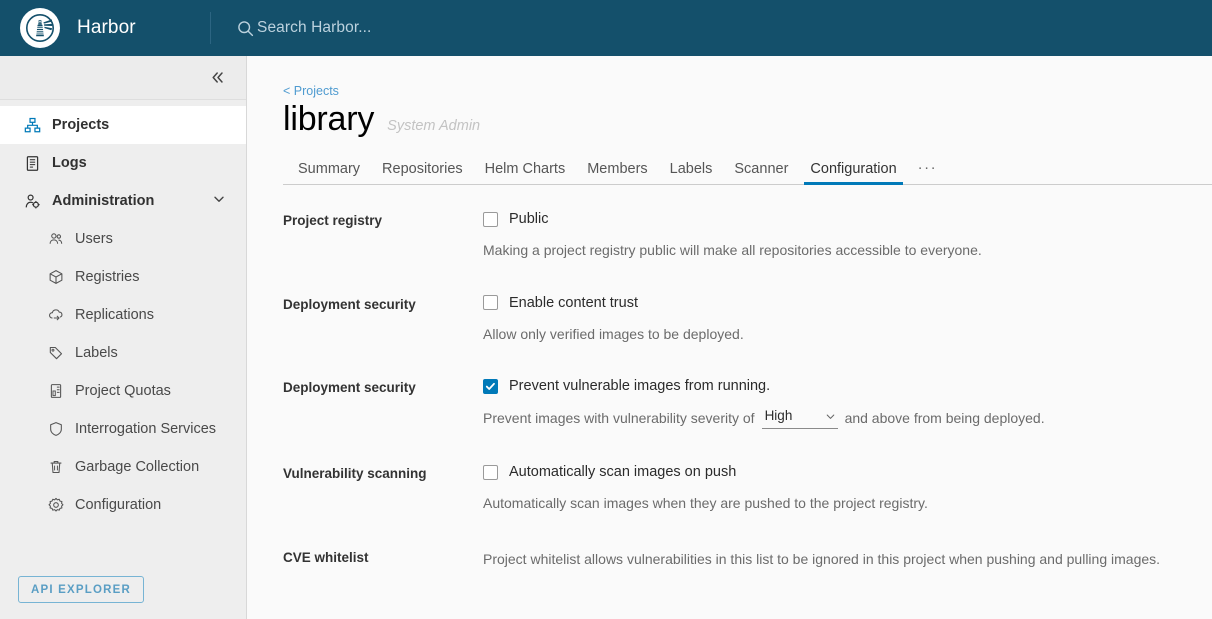 The height and width of the screenshot is (619, 1212). What do you see at coordinates (56, 315) in the screenshot?
I see `replications-icon` at bounding box center [56, 315].